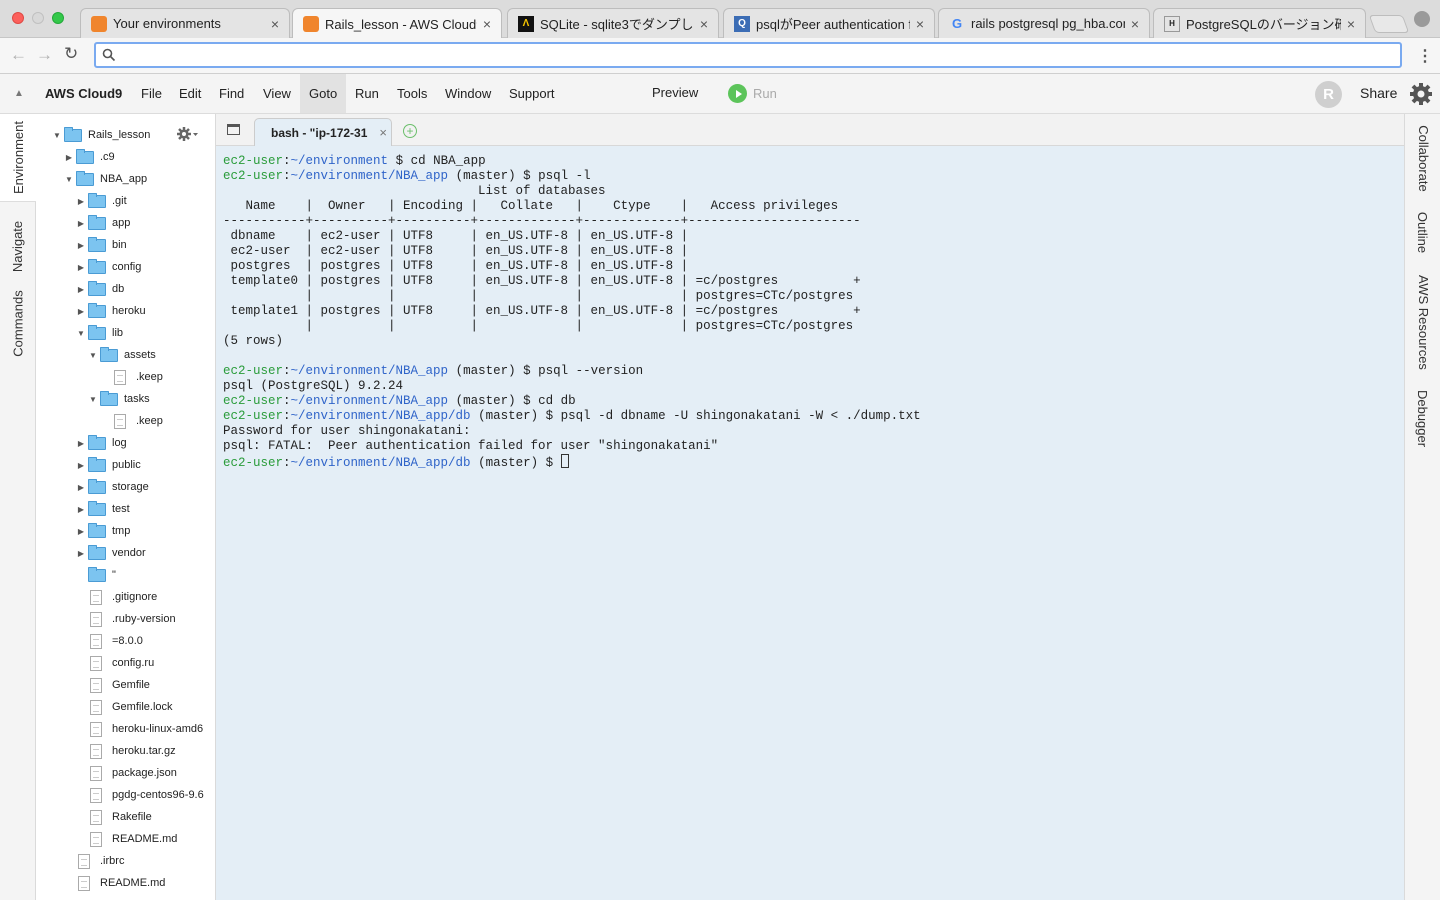 Image resolution: width=1440 pixels, height=900 pixels. Describe the element at coordinates (1422, 232) in the screenshot. I see `panel-tab-outline: Outline` at that location.